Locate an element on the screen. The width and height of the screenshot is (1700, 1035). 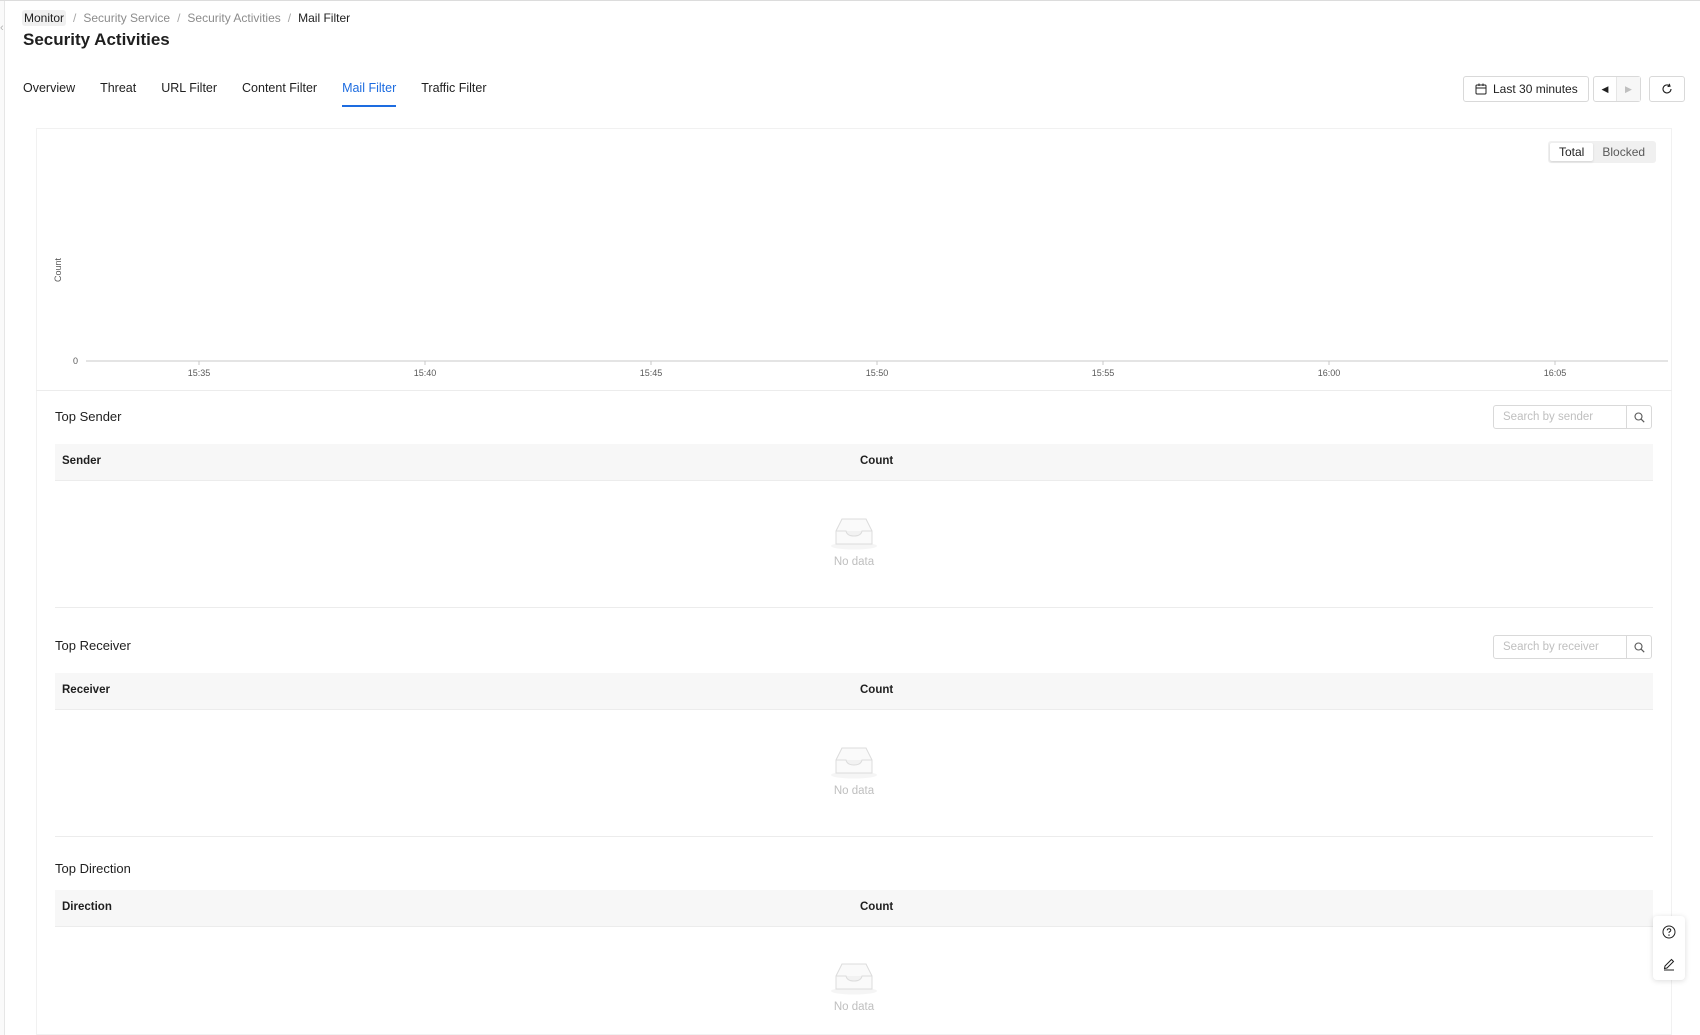
help-icon is located at coordinates (1669, 932).